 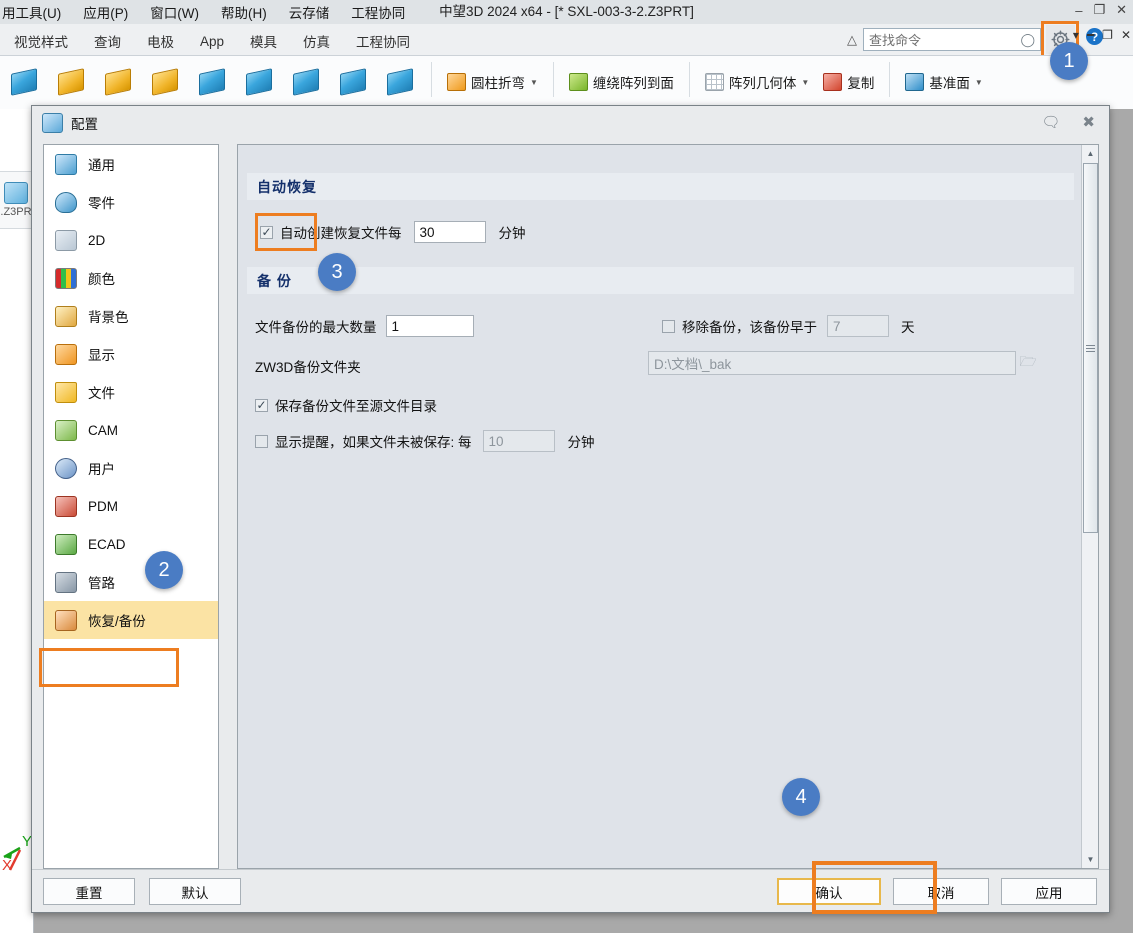 I want to click on remind-unsaved-checkbox, so click(x=261, y=441).